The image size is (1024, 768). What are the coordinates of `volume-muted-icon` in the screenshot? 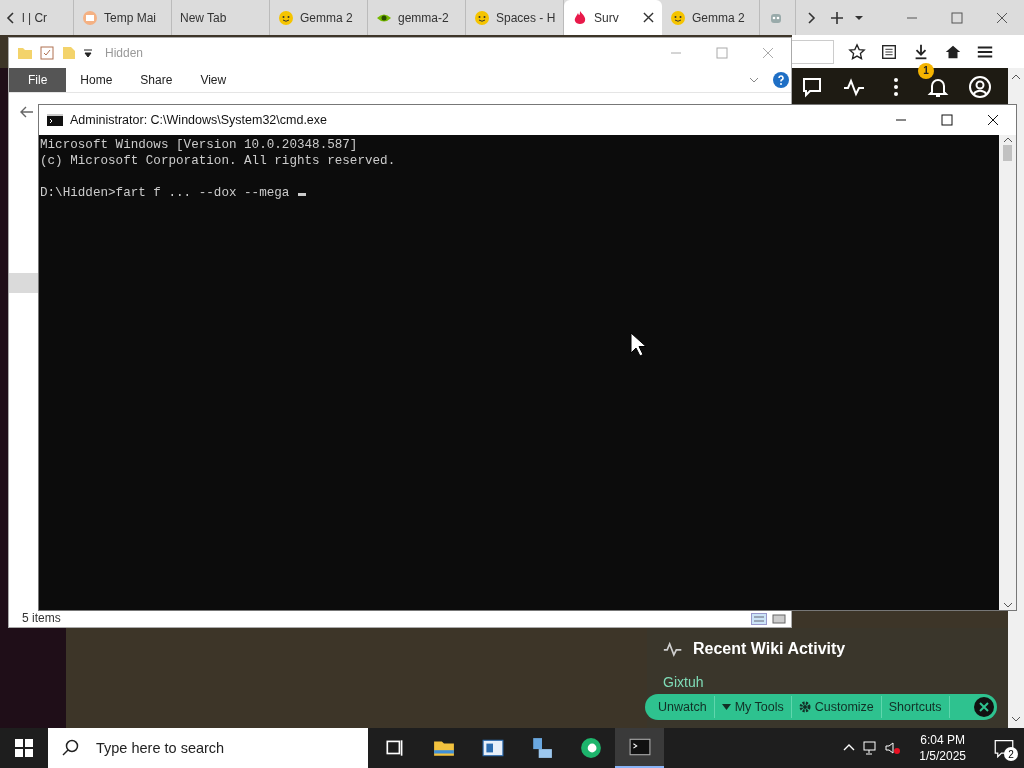 It's located at (893, 748).